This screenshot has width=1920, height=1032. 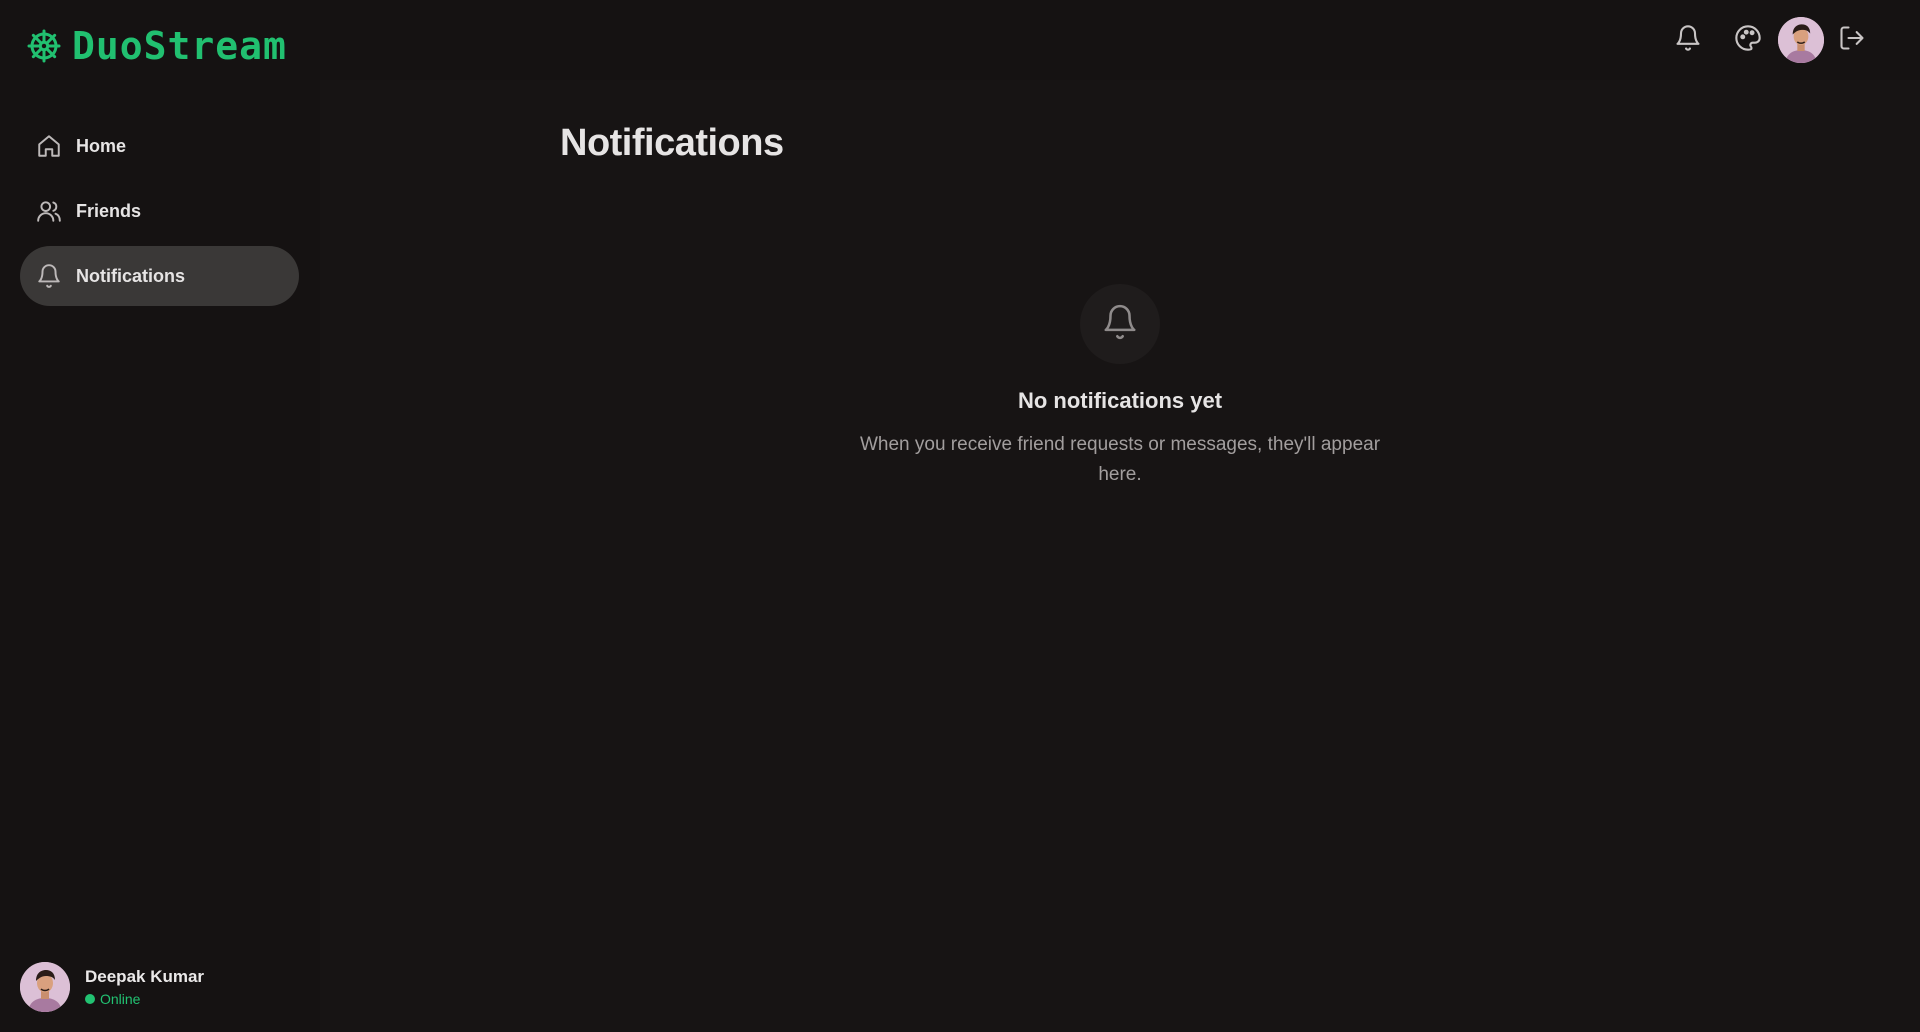 I want to click on user-name: Deepak Kumar, so click(x=145, y=976).